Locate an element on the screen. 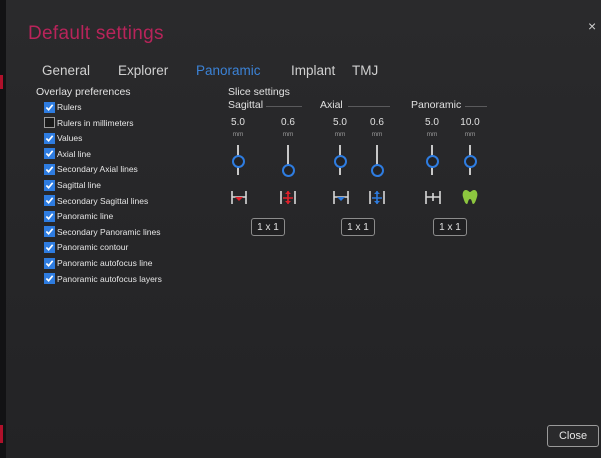 This screenshot has height=458, width=601. tab-tmj: TMJ is located at coordinates (365, 70).